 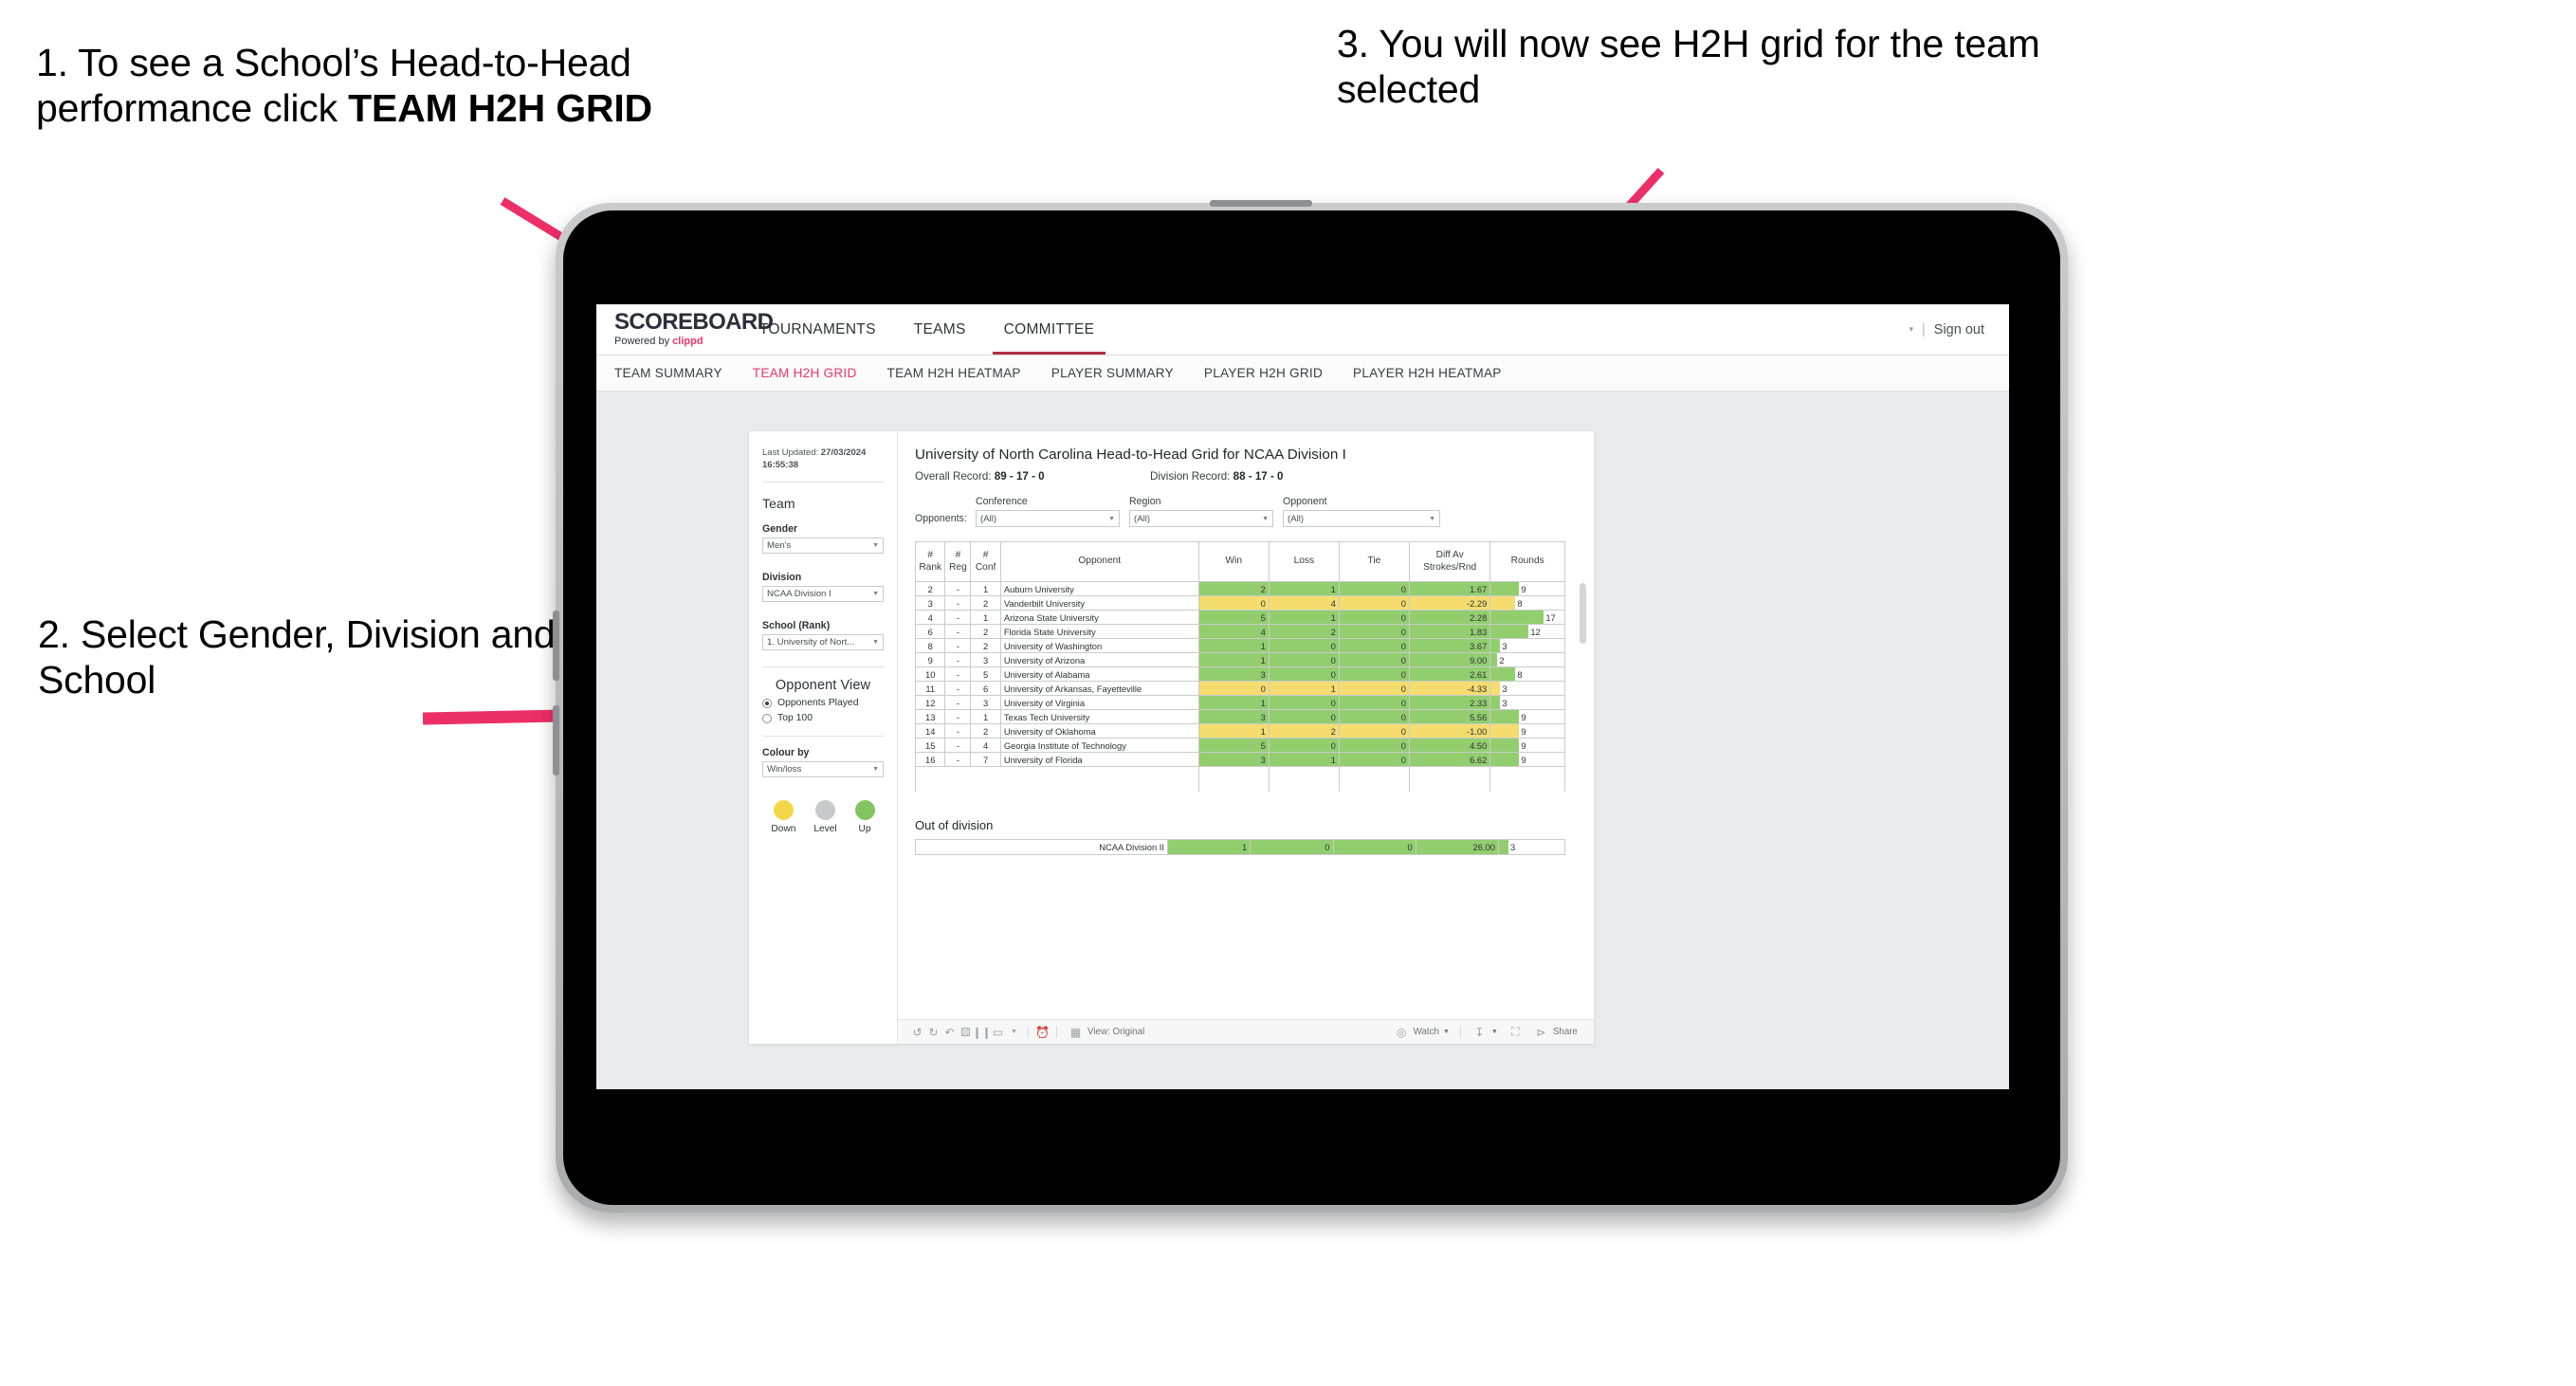 I want to click on colour-by-select: Win/loss ▼, so click(x=823, y=769).